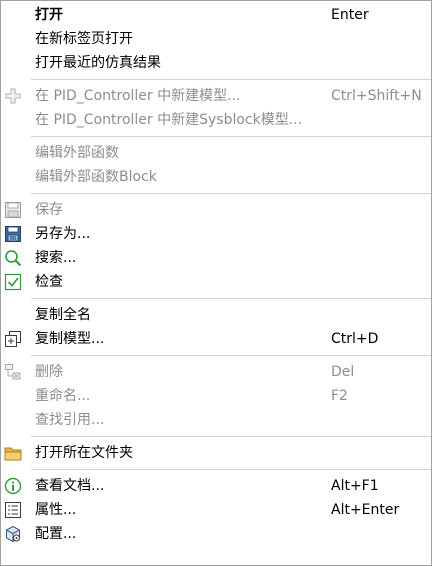 The width and height of the screenshot is (432, 566). I want to click on menu-item-edit-external-function-block: 编辑外部函数Block, so click(216, 177).